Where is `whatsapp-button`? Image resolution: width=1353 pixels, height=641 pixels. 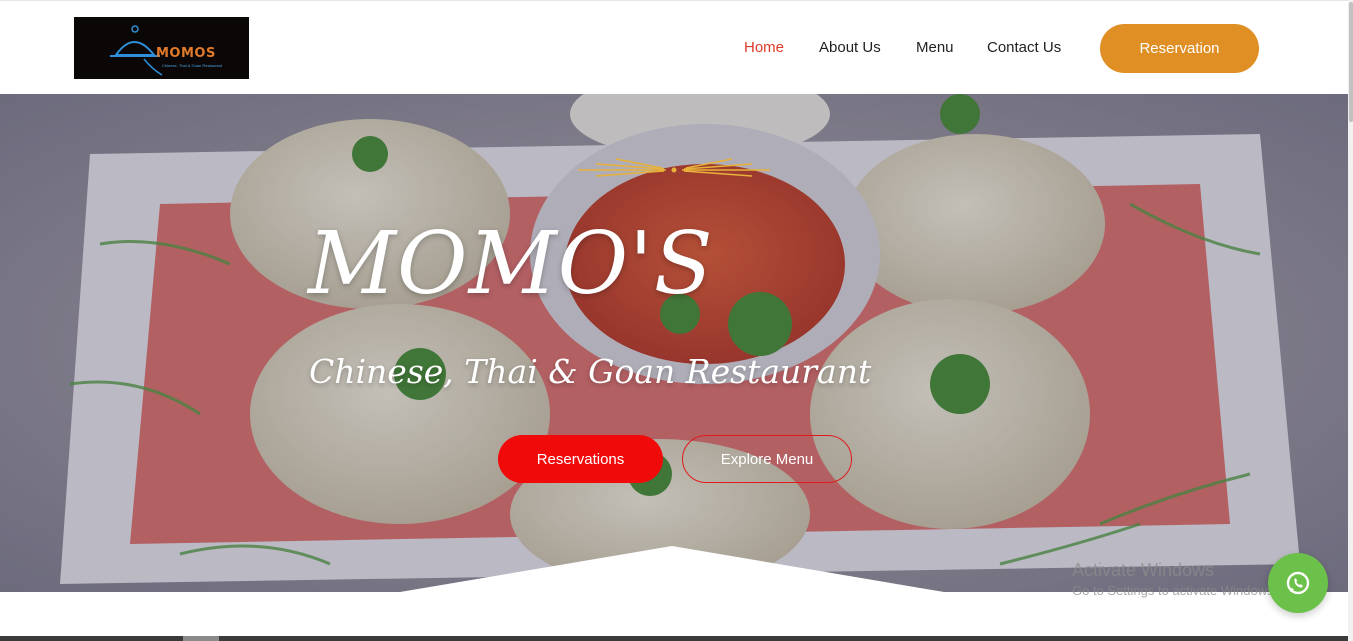 whatsapp-button is located at coordinates (1298, 583).